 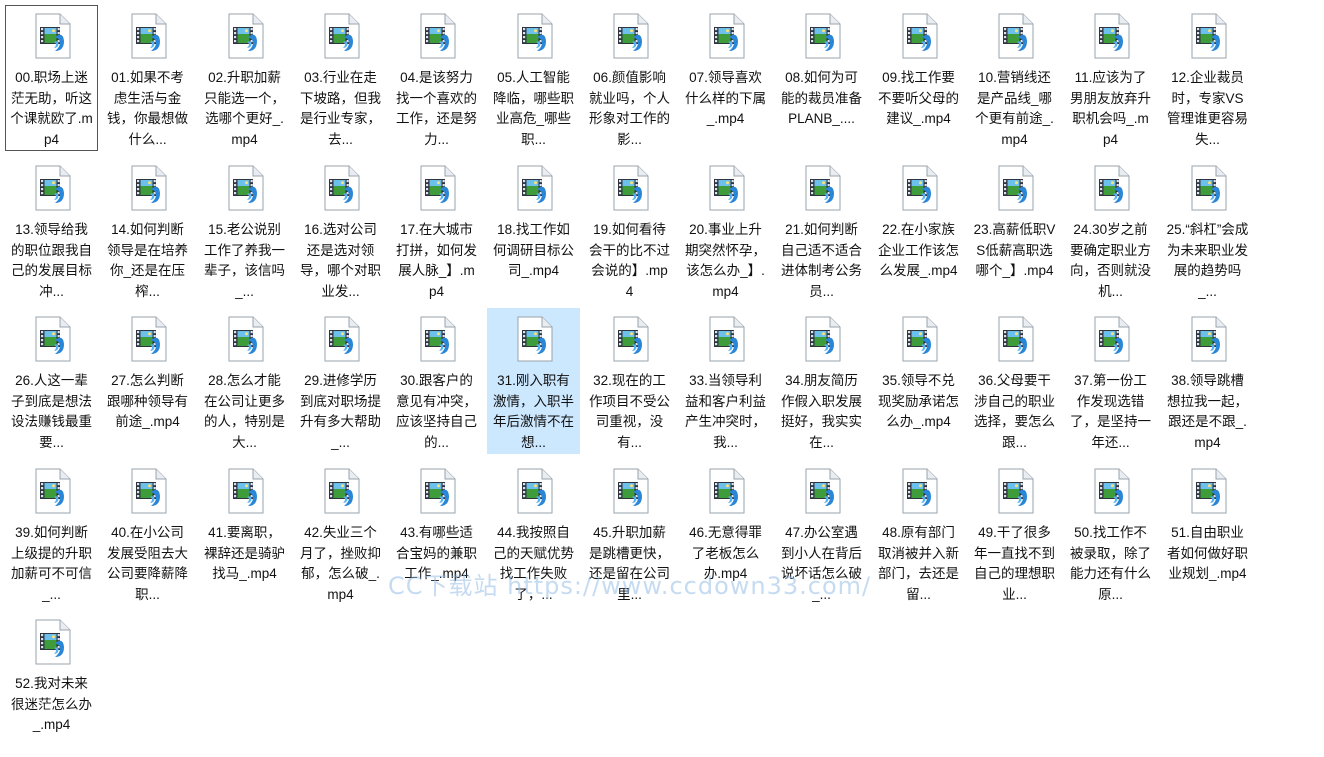 I want to click on file-item: 02.升职加薪只能选一个，选哪个更好_.mp4, so click(x=244, y=78).